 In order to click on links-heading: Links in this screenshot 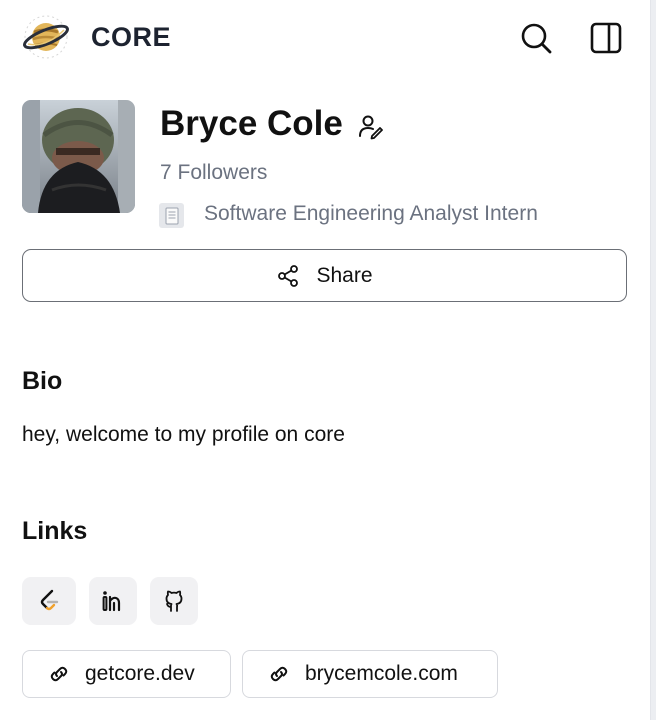, I will do `click(55, 531)`.